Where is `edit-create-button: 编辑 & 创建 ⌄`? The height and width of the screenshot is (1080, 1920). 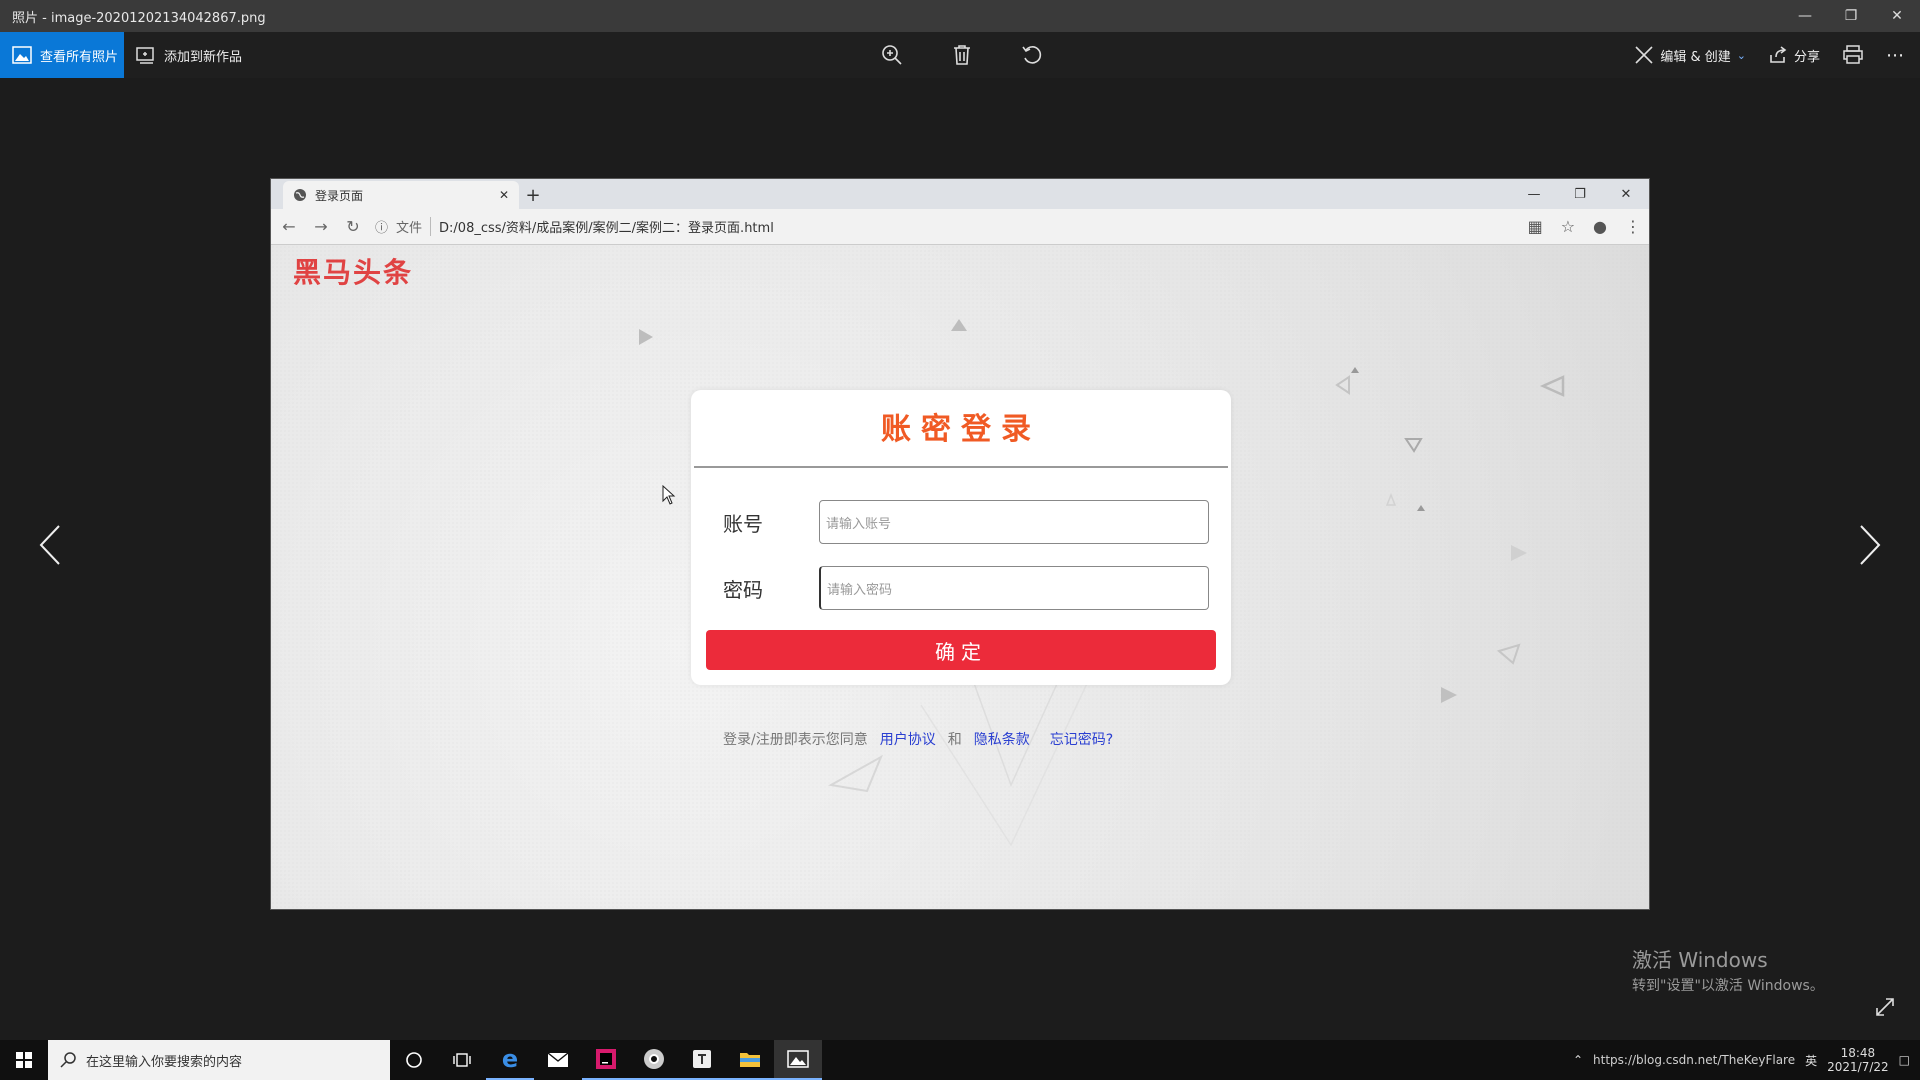 edit-create-button: 编辑 & 创建 ⌄ is located at coordinates (1690, 55).